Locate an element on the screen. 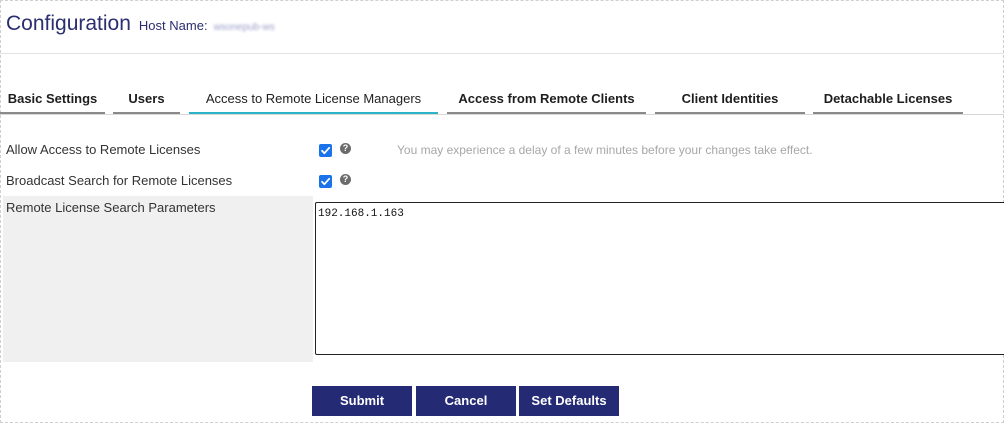 The image size is (1004, 423). broadcast-search-label: Broadcast Search for Remote Licenses is located at coordinates (119, 180).